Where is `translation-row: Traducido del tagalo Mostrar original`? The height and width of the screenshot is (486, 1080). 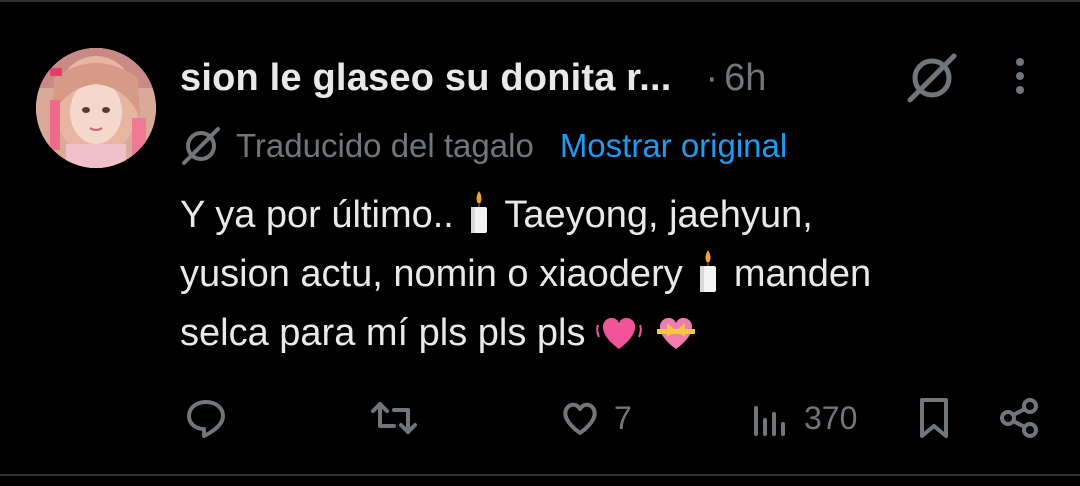 translation-row: Traducido del tagalo Mostrar original is located at coordinates (483, 146).